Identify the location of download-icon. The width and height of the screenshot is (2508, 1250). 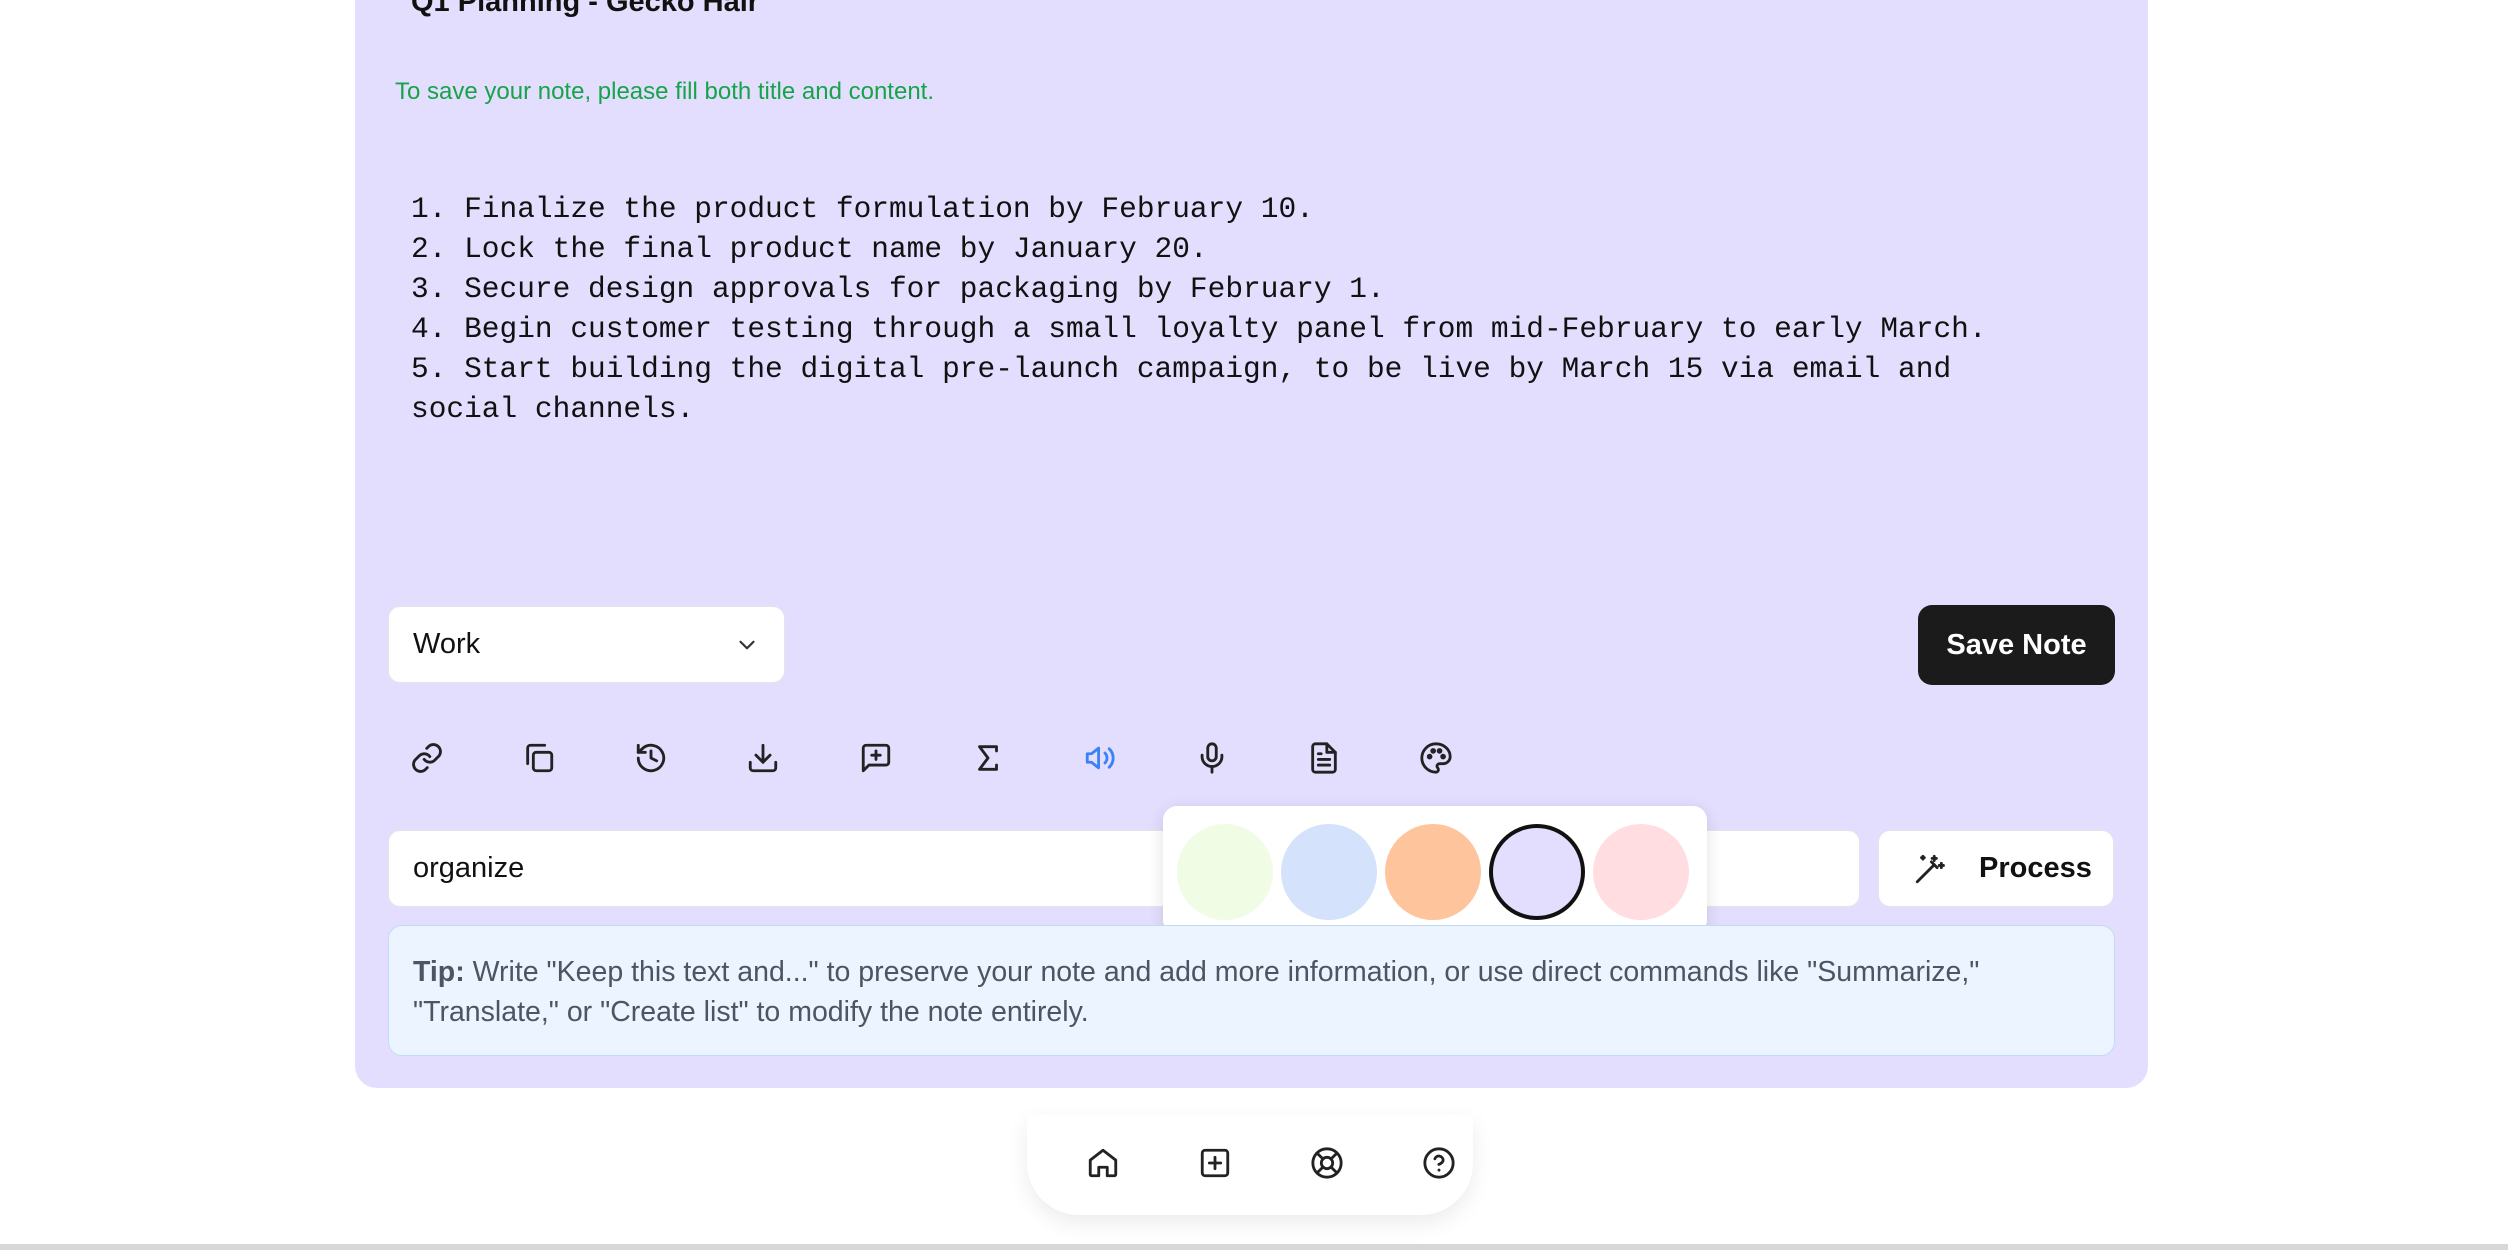
(763, 758).